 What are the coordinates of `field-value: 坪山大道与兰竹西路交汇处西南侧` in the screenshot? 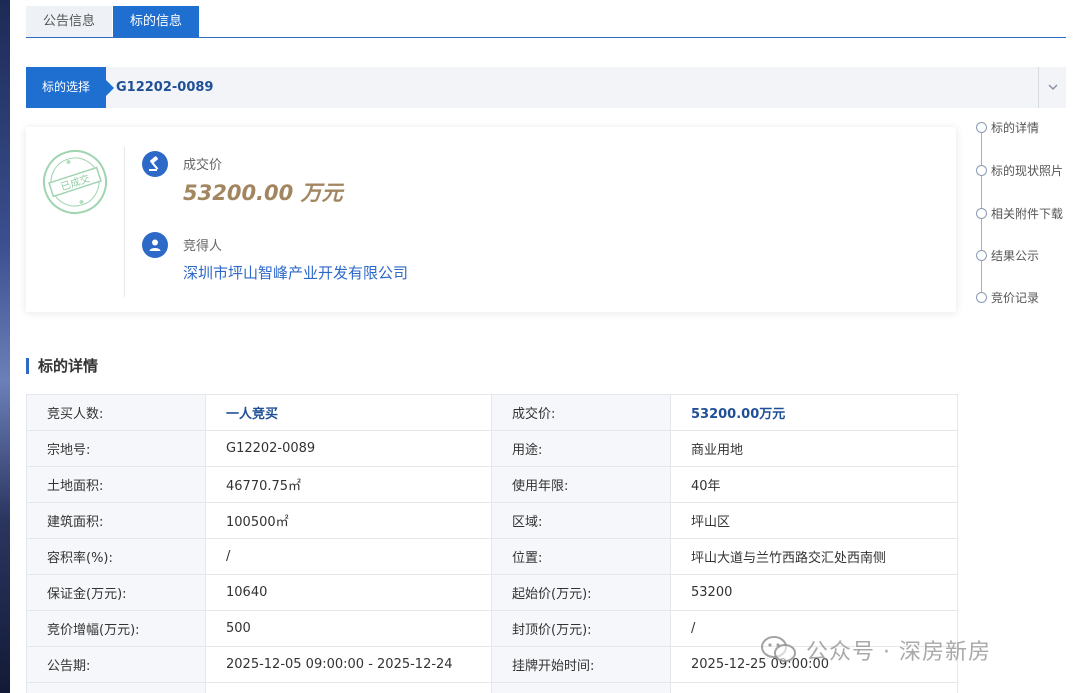 It's located at (814, 556).